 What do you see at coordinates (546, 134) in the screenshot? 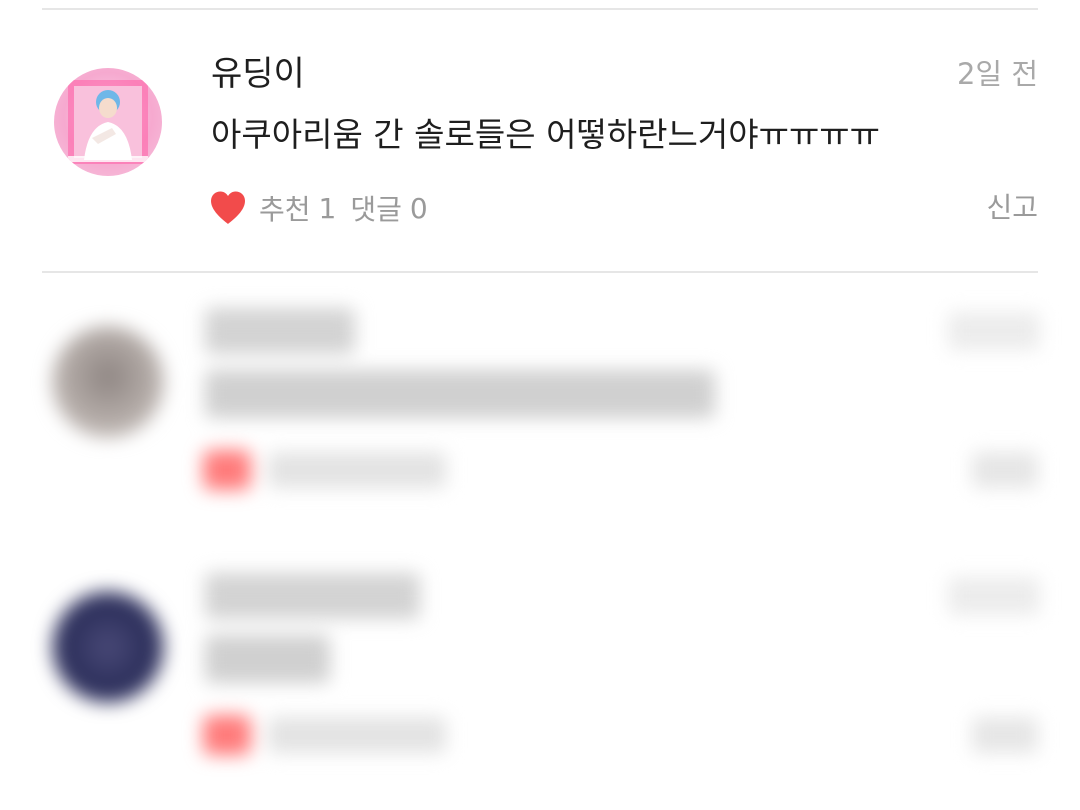
I see `comment-text: 아쿠아리움 간 솔로들은 어떻하란느거야ㅠㅠㅠㅠ` at bounding box center [546, 134].